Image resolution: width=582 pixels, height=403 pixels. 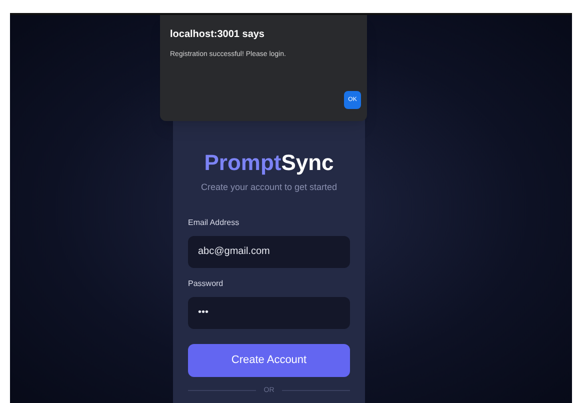 I want to click on field-label: Email Address, so click(x=214, y=222).